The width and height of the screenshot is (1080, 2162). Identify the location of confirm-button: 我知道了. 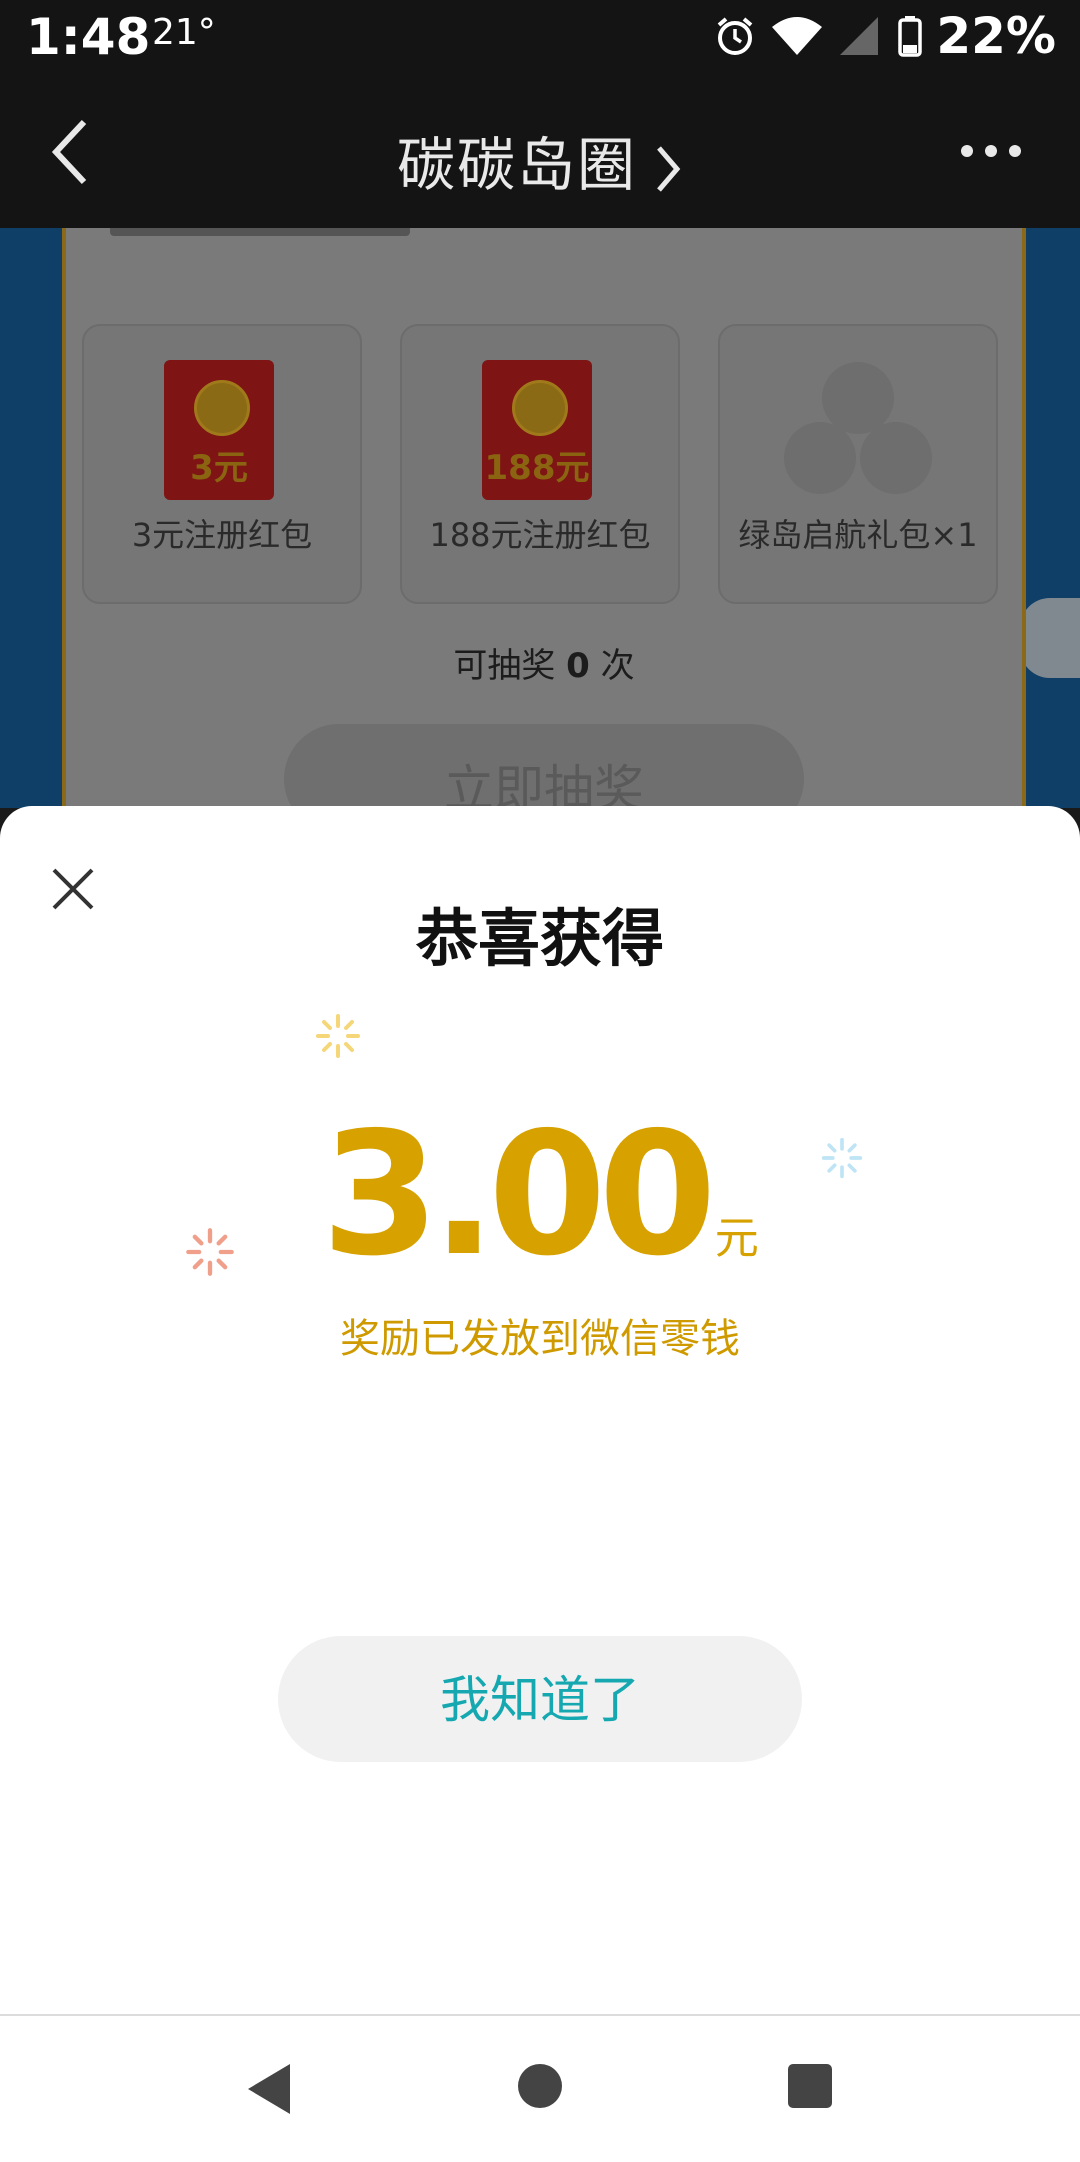
(540, 1699).